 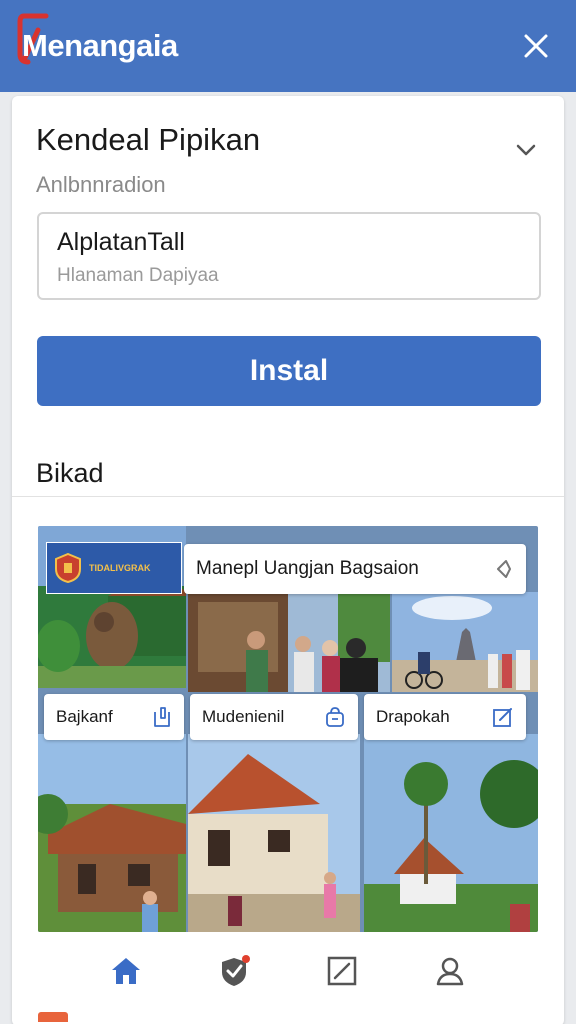 I want to click on gallery-item-label: Drapokah, so click(x=413, y=716).